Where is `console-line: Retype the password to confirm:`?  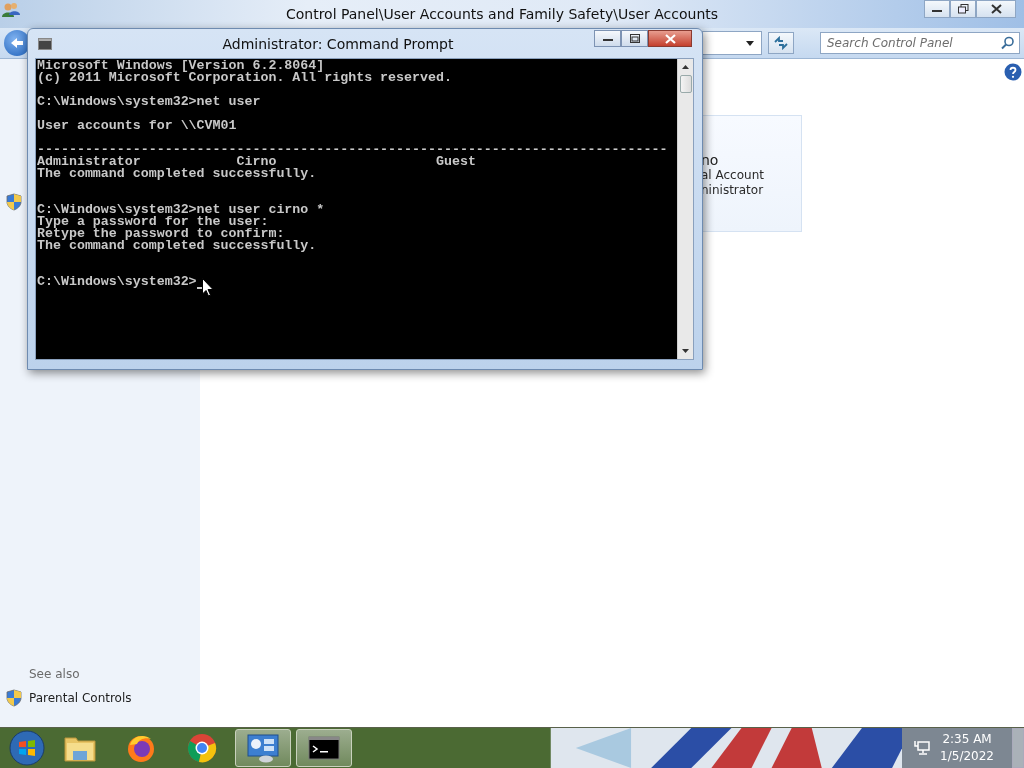 console-line: Retype the password to confirm: is located at coordinates (161, 234).